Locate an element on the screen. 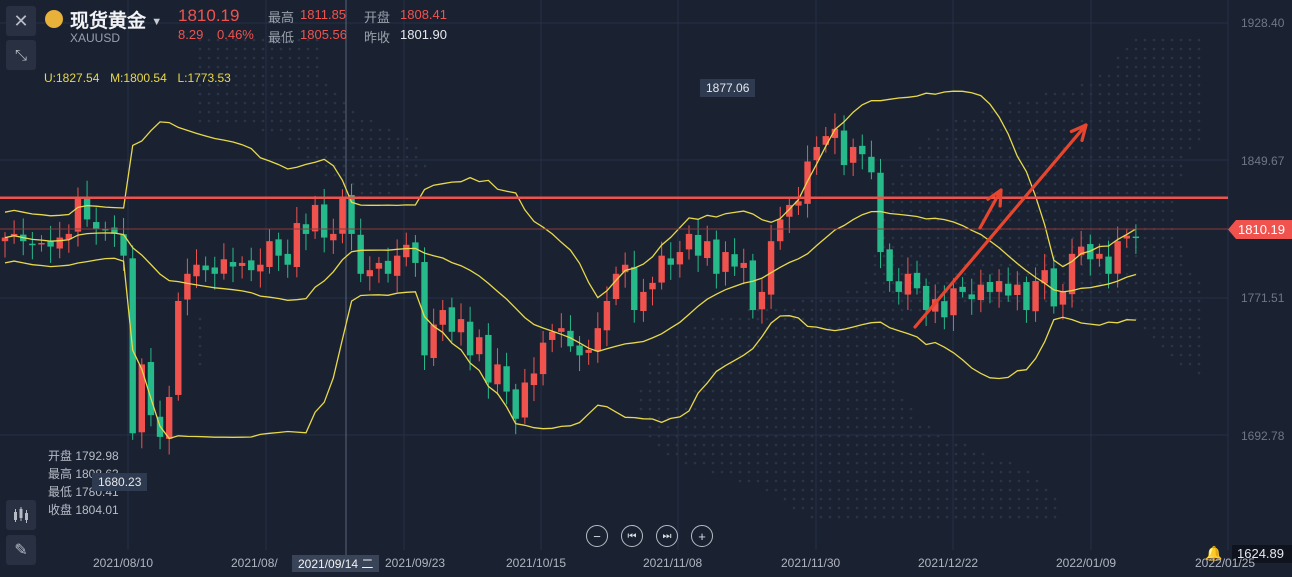 The width and height of the screenshot is (1292, 577). close-button: ✕ is located at coordinates (21, 21).